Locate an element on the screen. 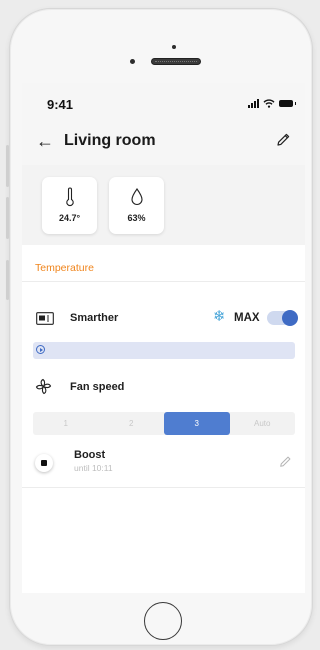 The image size is (320, 650). back-arrow-icon: ← is located at coordinates (45, 141).